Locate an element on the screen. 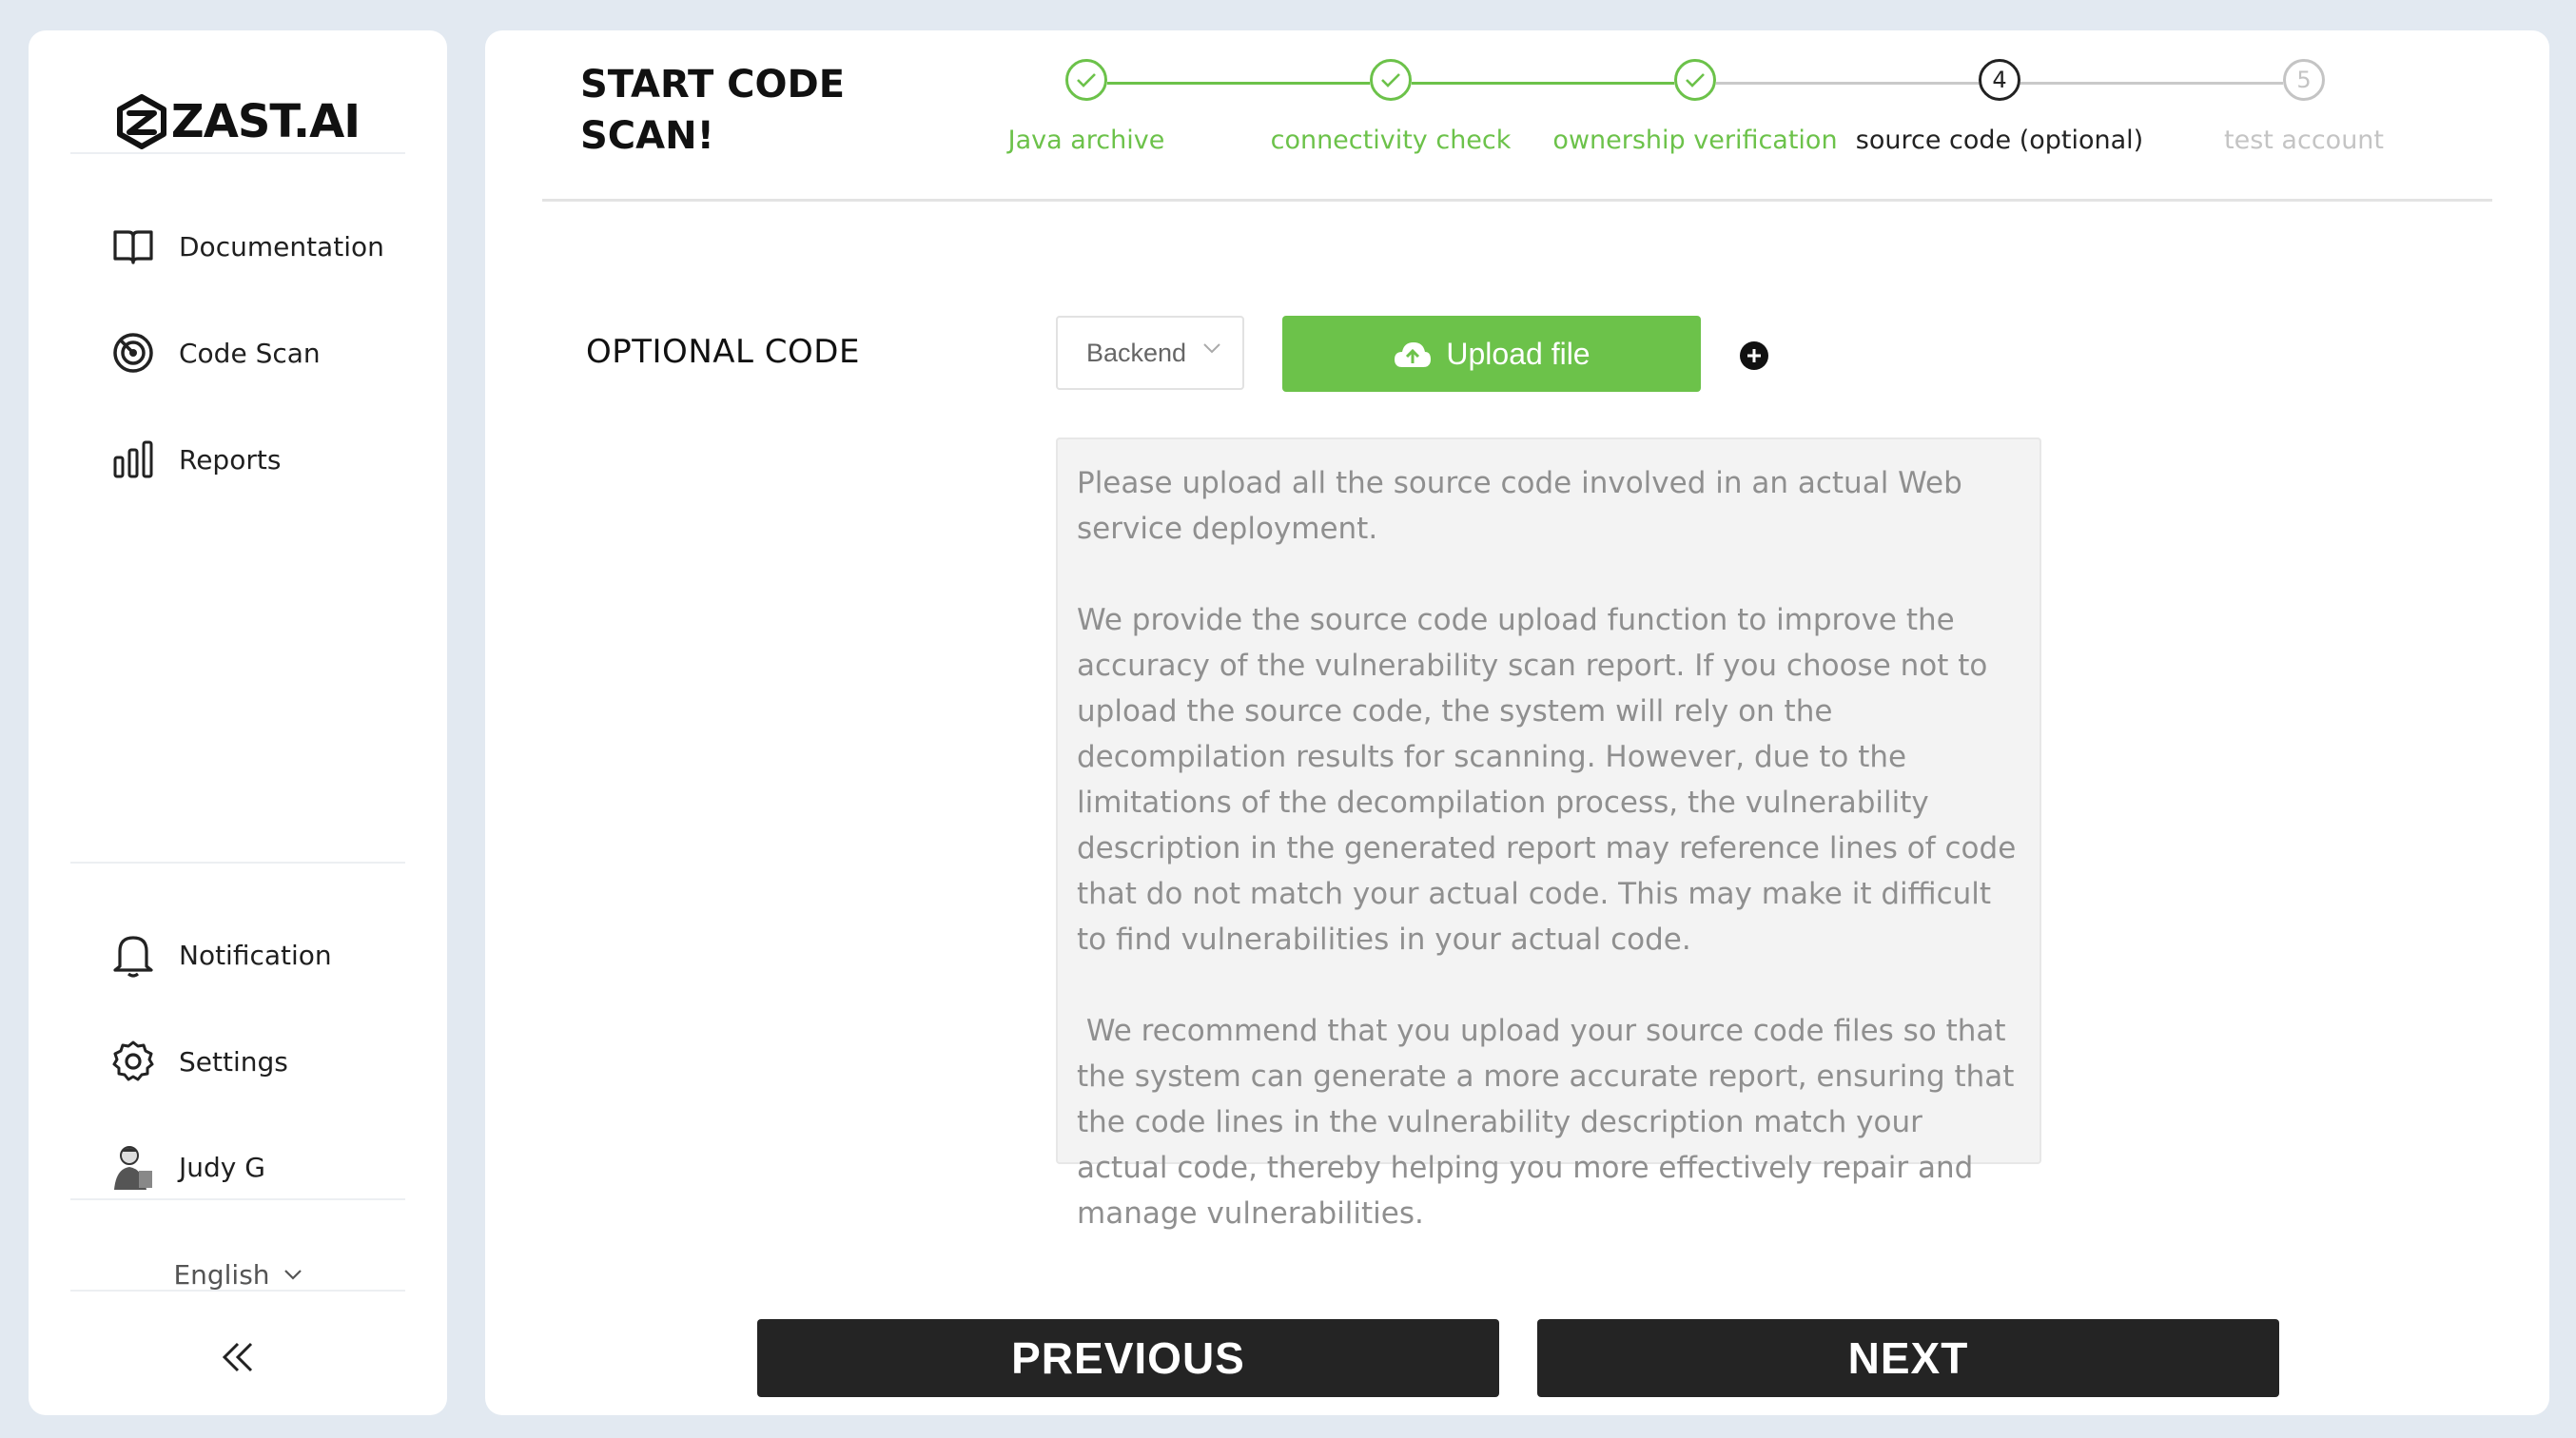 This screenshot has height=1438, width=2576. step-label-source-code: source code (optional) is located at coordinates (2000, 140).